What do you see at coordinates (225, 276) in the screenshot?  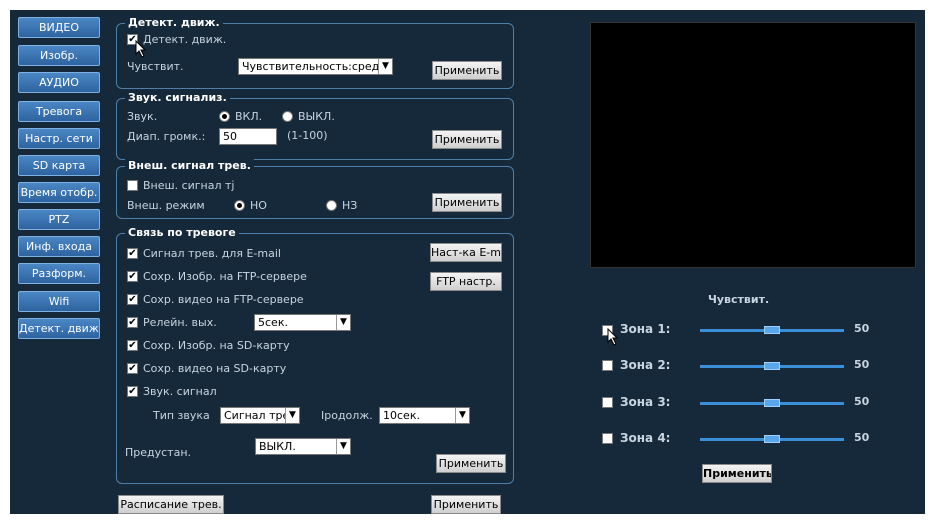 I see `ftp-image-label: Сохр. Изобр. на FTP-сервере` at bounding box center [225, 276].